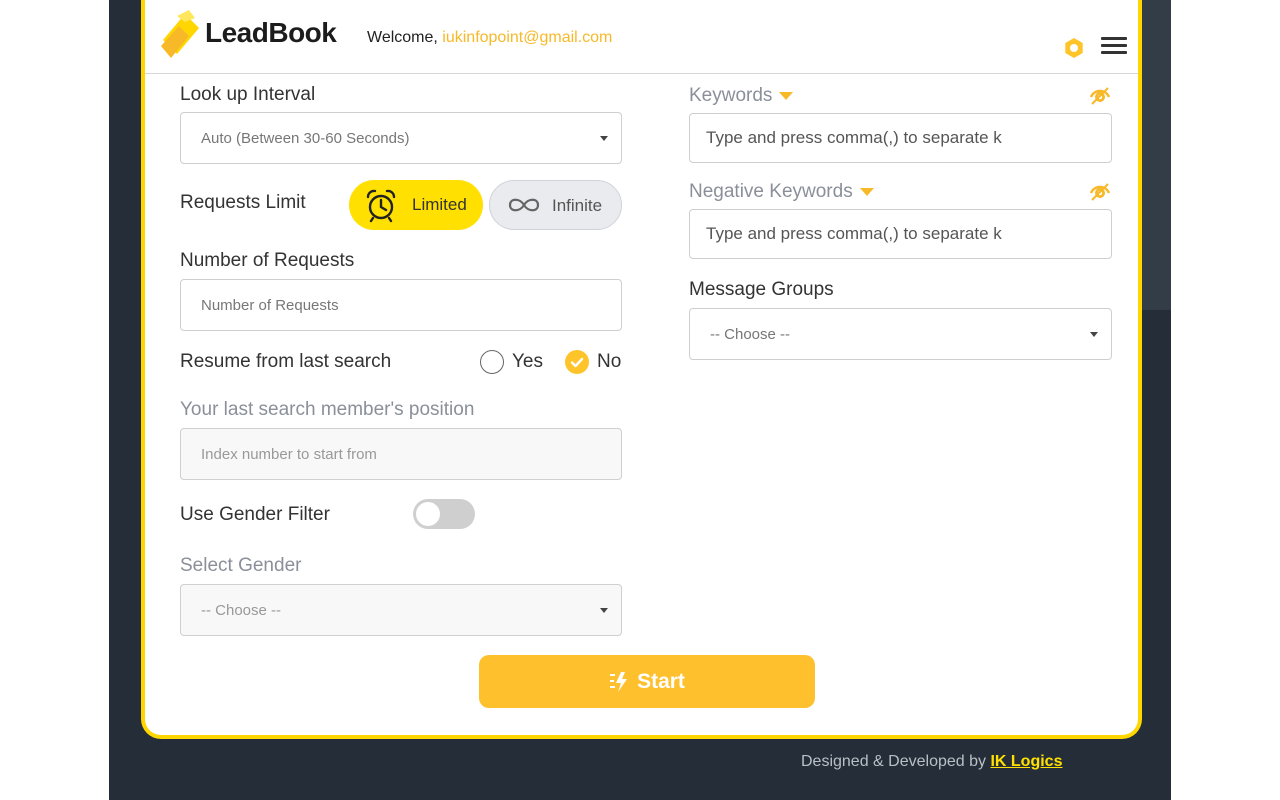  Describe the element at coordinates (1114, 47) in the screenshot. I see `menu-icon` at that location.